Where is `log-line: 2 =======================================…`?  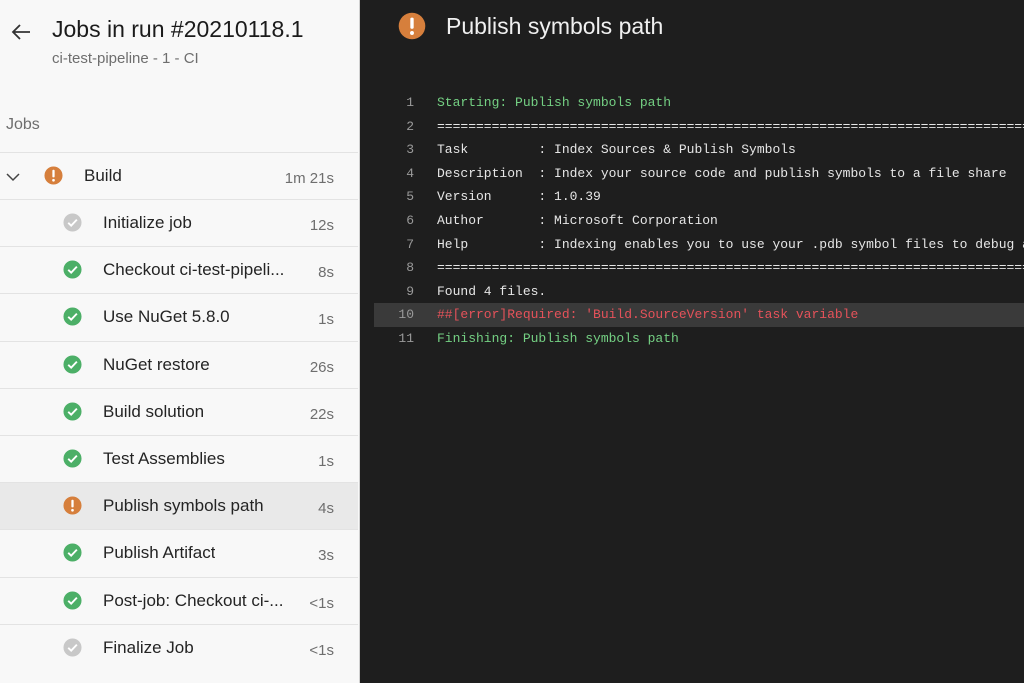
log-line: 2 =======================================… is located at coordinates (699, 127).